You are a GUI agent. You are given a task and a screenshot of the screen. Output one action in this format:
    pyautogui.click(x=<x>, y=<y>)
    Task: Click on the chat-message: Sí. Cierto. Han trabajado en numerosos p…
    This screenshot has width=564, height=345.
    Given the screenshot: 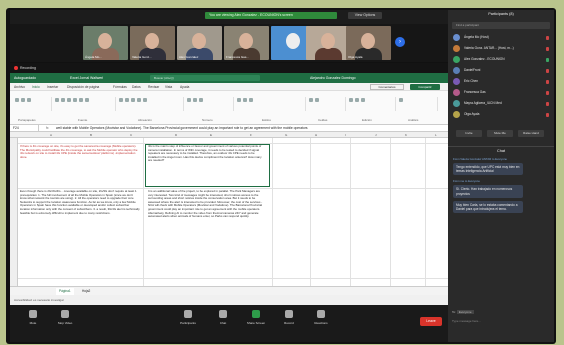 What is the action you would take?
    pyautogui.click(x=488, y=191)
    